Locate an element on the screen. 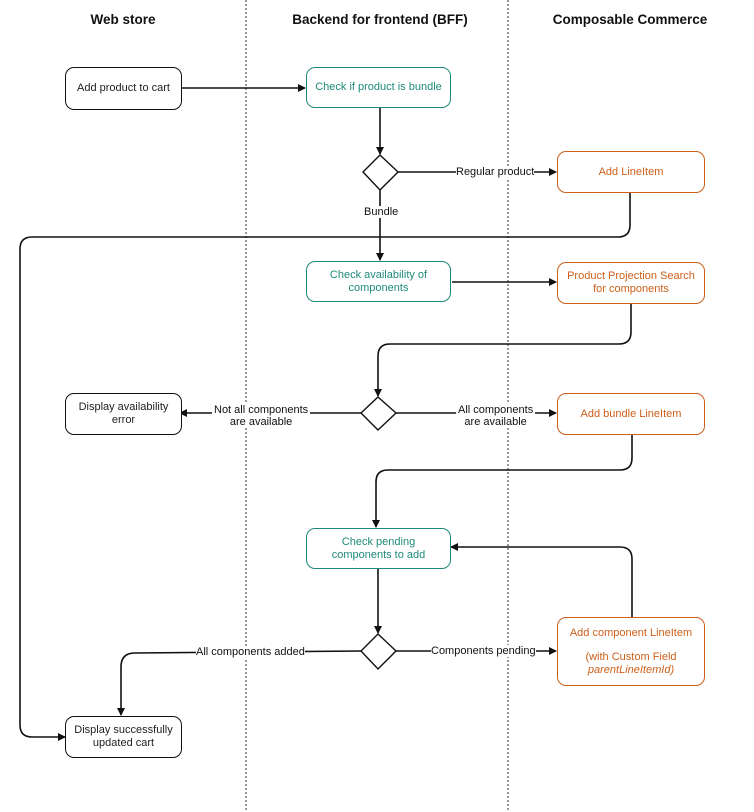 The height and width of the screenshot is (812, 754). node-add-component-note: (with Custom Field is located at coordinates (631, 656).